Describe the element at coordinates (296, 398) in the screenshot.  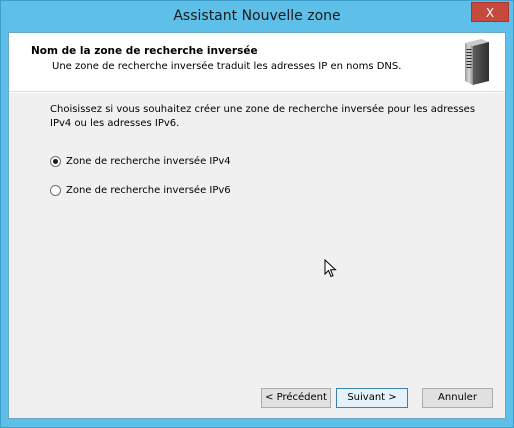
I see `back-button: < Précédent` at that location.